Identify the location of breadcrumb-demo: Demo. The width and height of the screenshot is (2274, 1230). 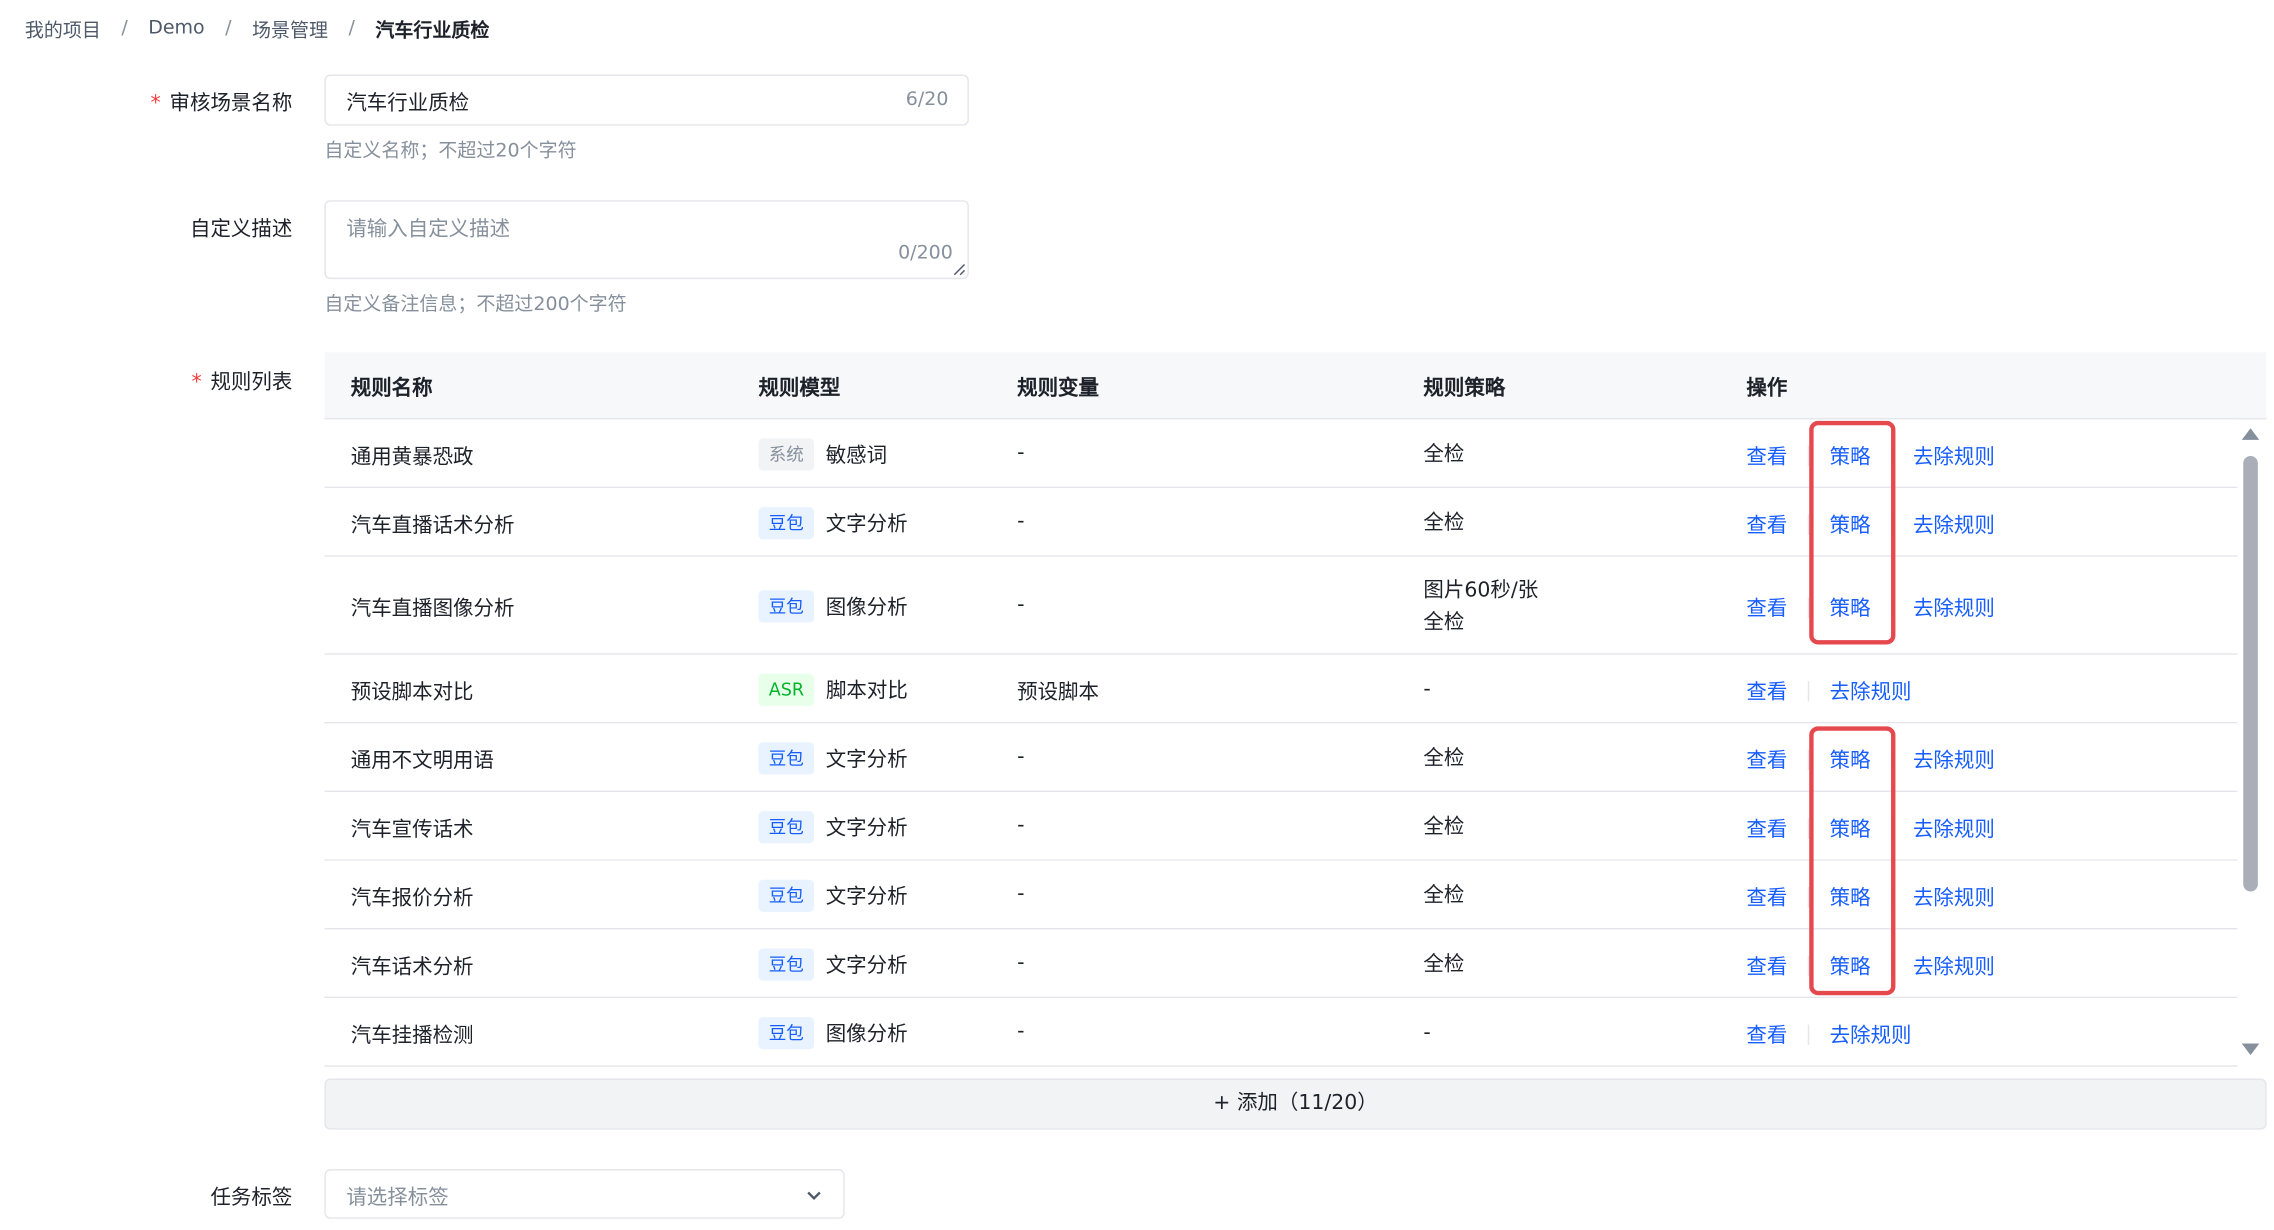
(176, 28).